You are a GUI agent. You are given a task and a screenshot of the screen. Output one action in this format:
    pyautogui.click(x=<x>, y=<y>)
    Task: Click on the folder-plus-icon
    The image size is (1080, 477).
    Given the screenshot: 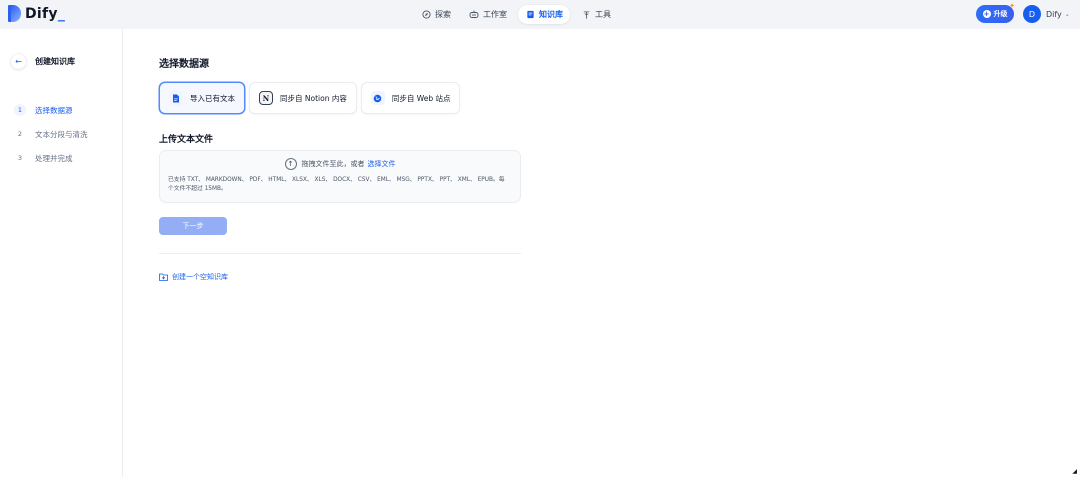 What is the action you would take?
    pyautogui.click(x=163, y=277)
    